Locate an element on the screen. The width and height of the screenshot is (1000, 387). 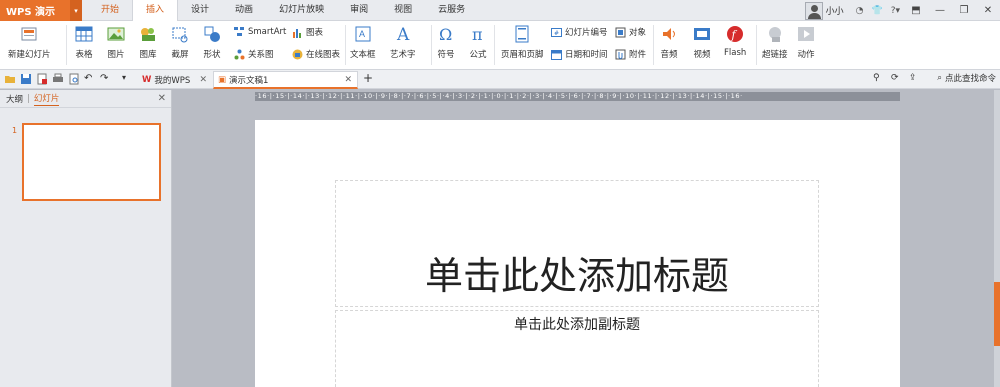
new-slide-button: 新建幻灯片 is located at coordinates (29, 42).